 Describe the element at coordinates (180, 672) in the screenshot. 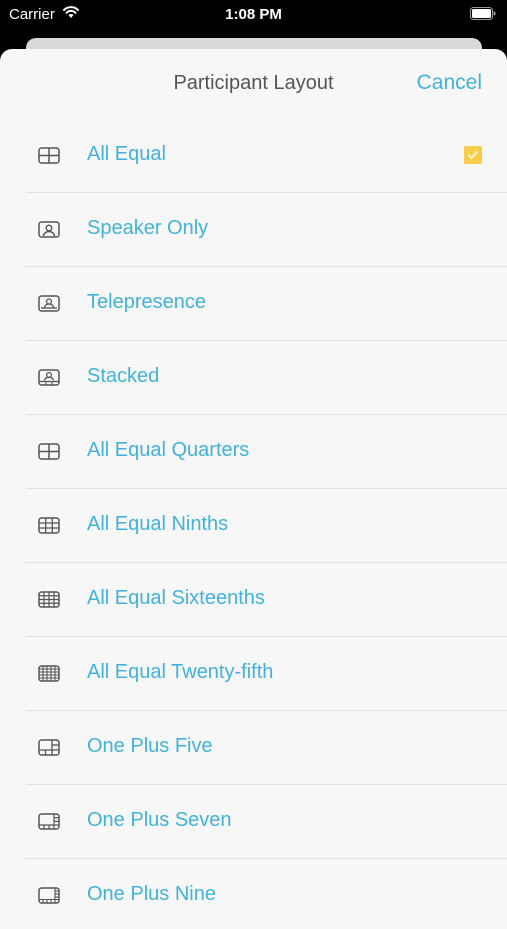

I see `layout-option-label: All Equal Twenty-fifth` at that location.